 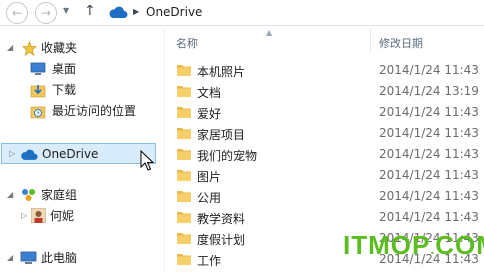 What do you see at coordinates (370, 41) in the screenshot?
I see `column-separator` at bounding box center [370, 41].